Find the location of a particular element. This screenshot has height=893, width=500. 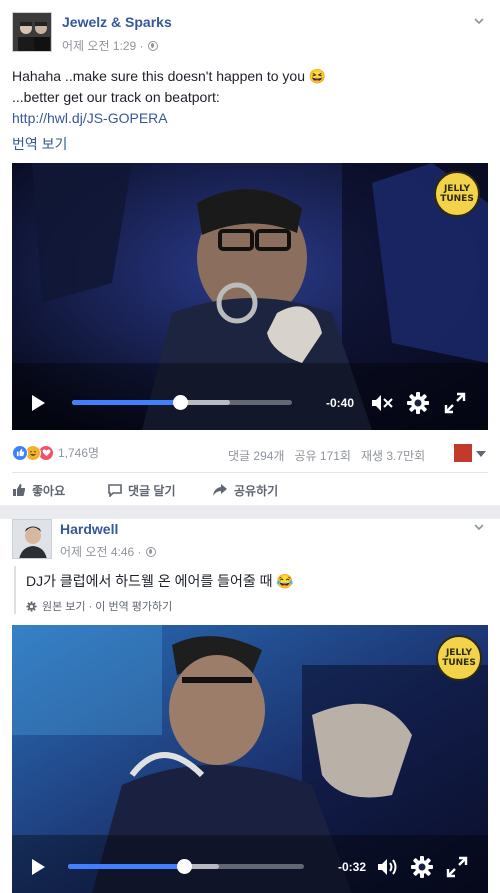

like-button: 좋아요 is located at coordinates (60, 490).